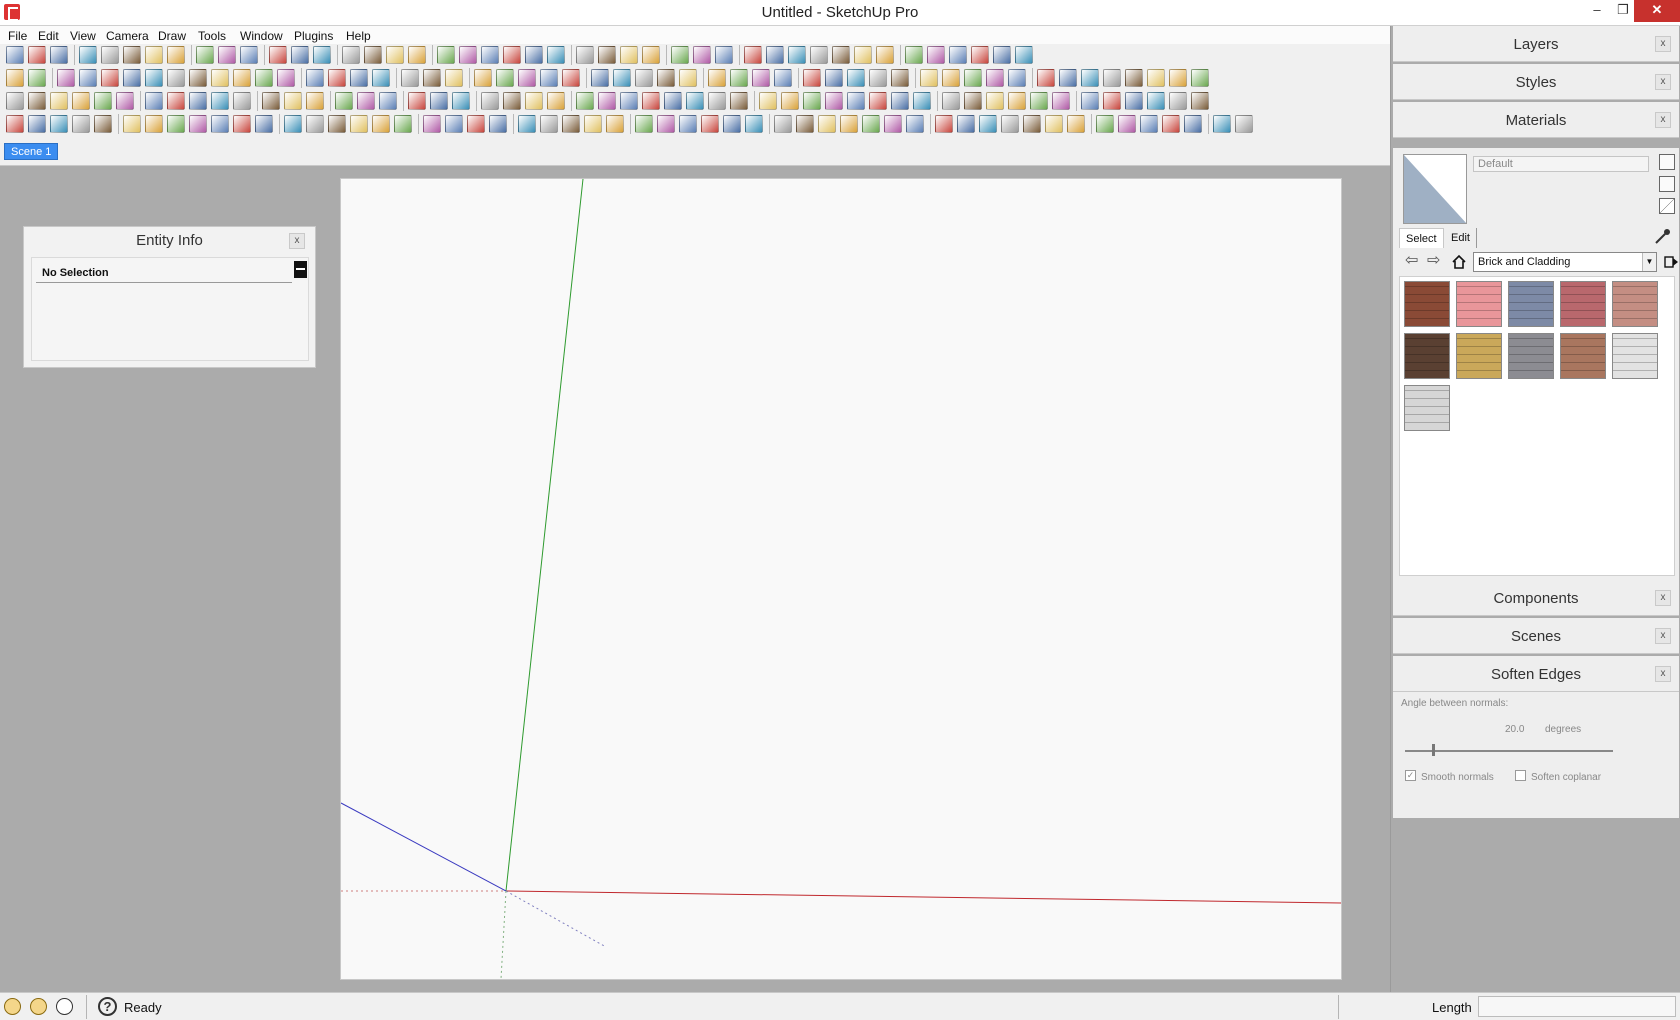 The width and height of the screenshot is (1680, 1020). Describe the element at coordinates (17, 36) in the screenshot. I see `menu-file: File` at that location.